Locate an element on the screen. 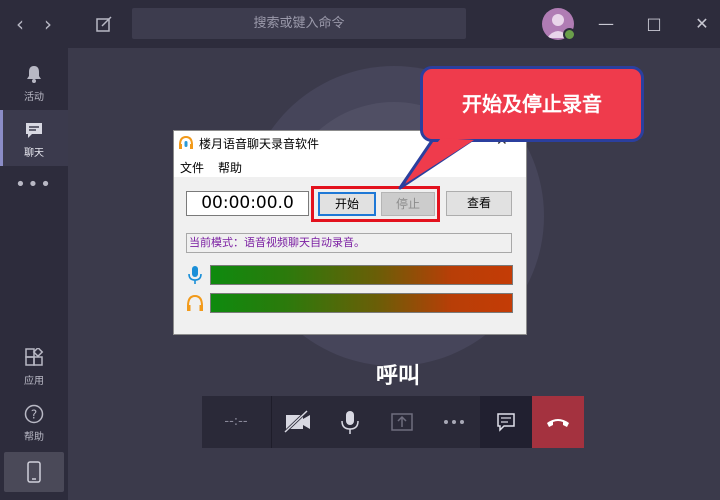  share-screen-icon is located at coordinates (402, 422).